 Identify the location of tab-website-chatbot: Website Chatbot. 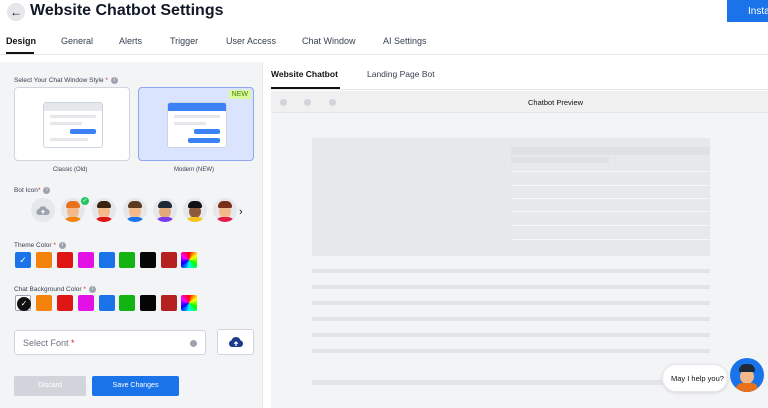
(304, 74).